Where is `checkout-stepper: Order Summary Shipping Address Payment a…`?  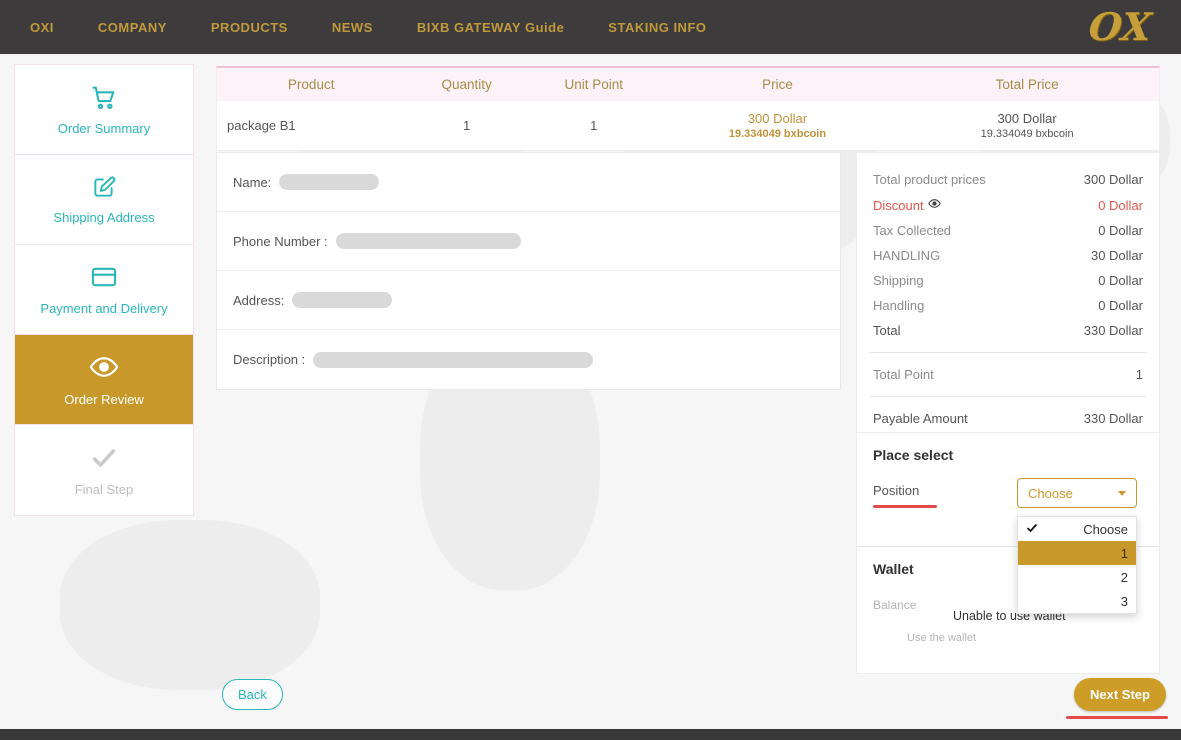 checkout-stepper: Order Summary Shipping Address Payment a… is located at coordinates (104, 290).